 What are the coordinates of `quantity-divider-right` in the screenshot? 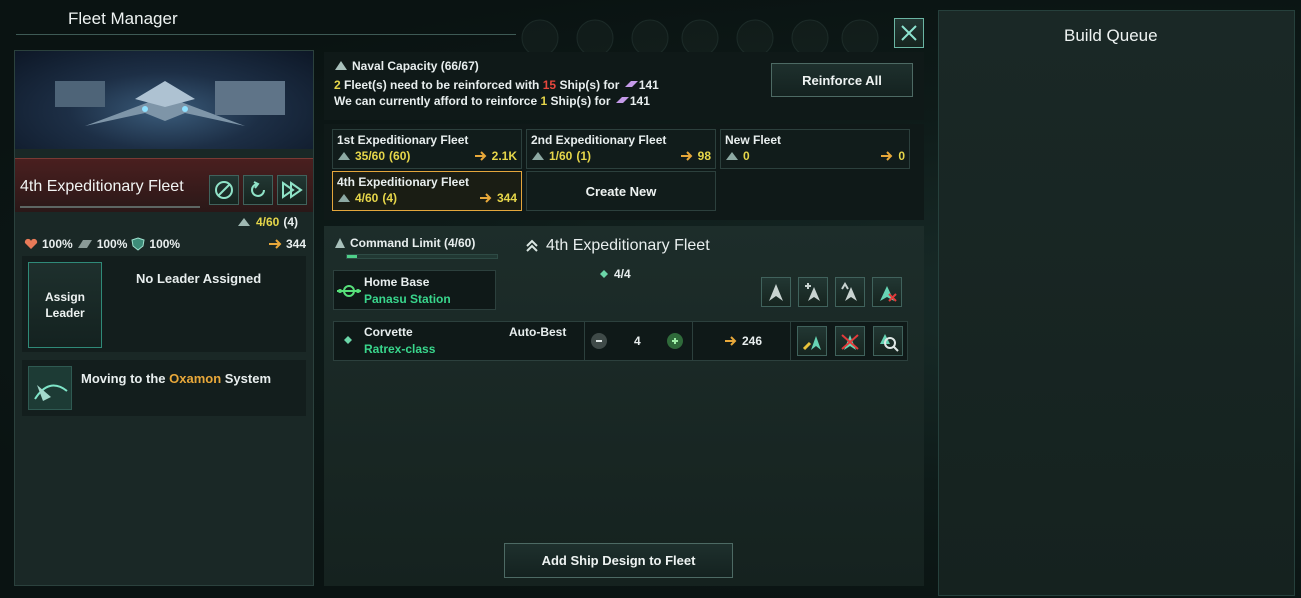 It's located at (692, 341).